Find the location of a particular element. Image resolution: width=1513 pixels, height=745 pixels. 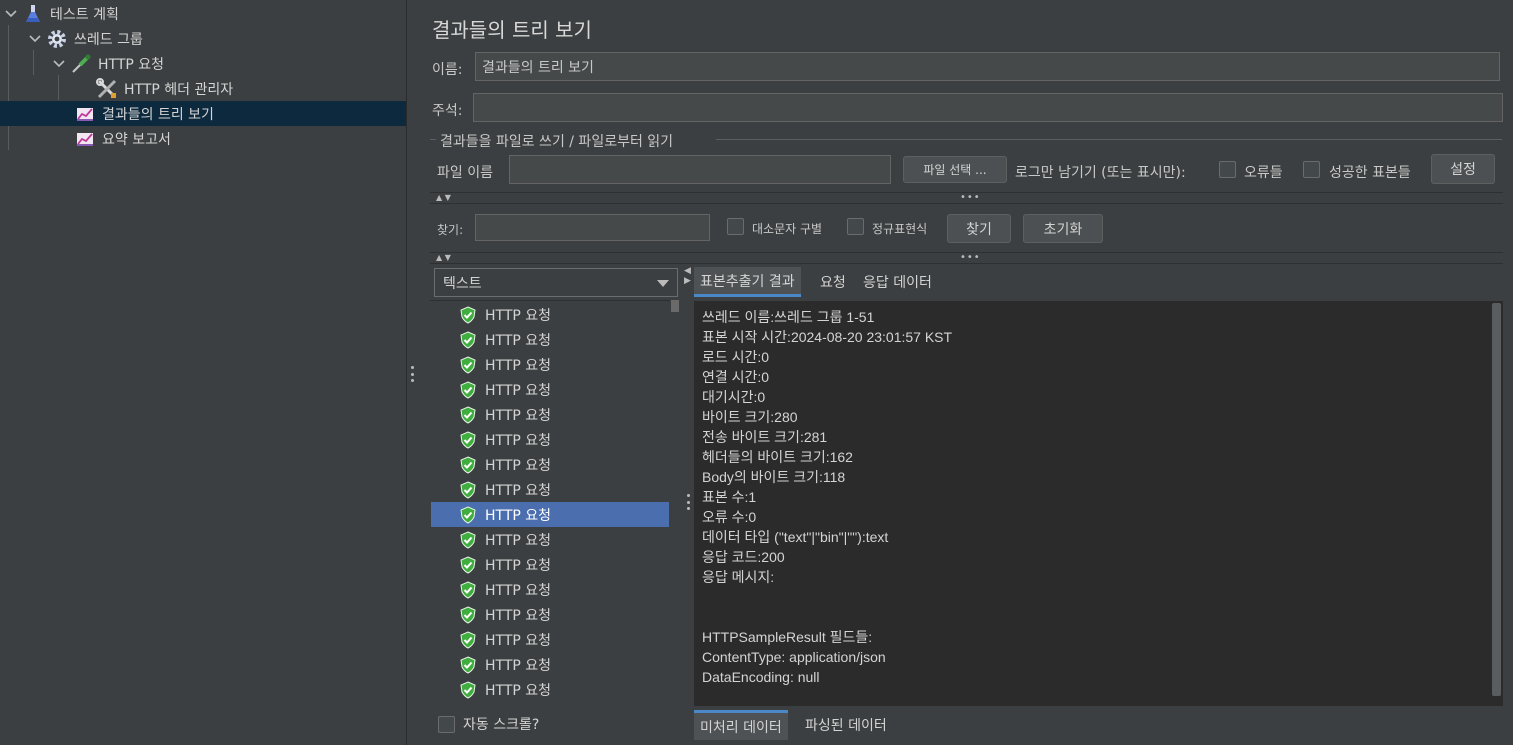

collapse-arrows-icon: ◀ ▶ is located at coordinates (687, 276).